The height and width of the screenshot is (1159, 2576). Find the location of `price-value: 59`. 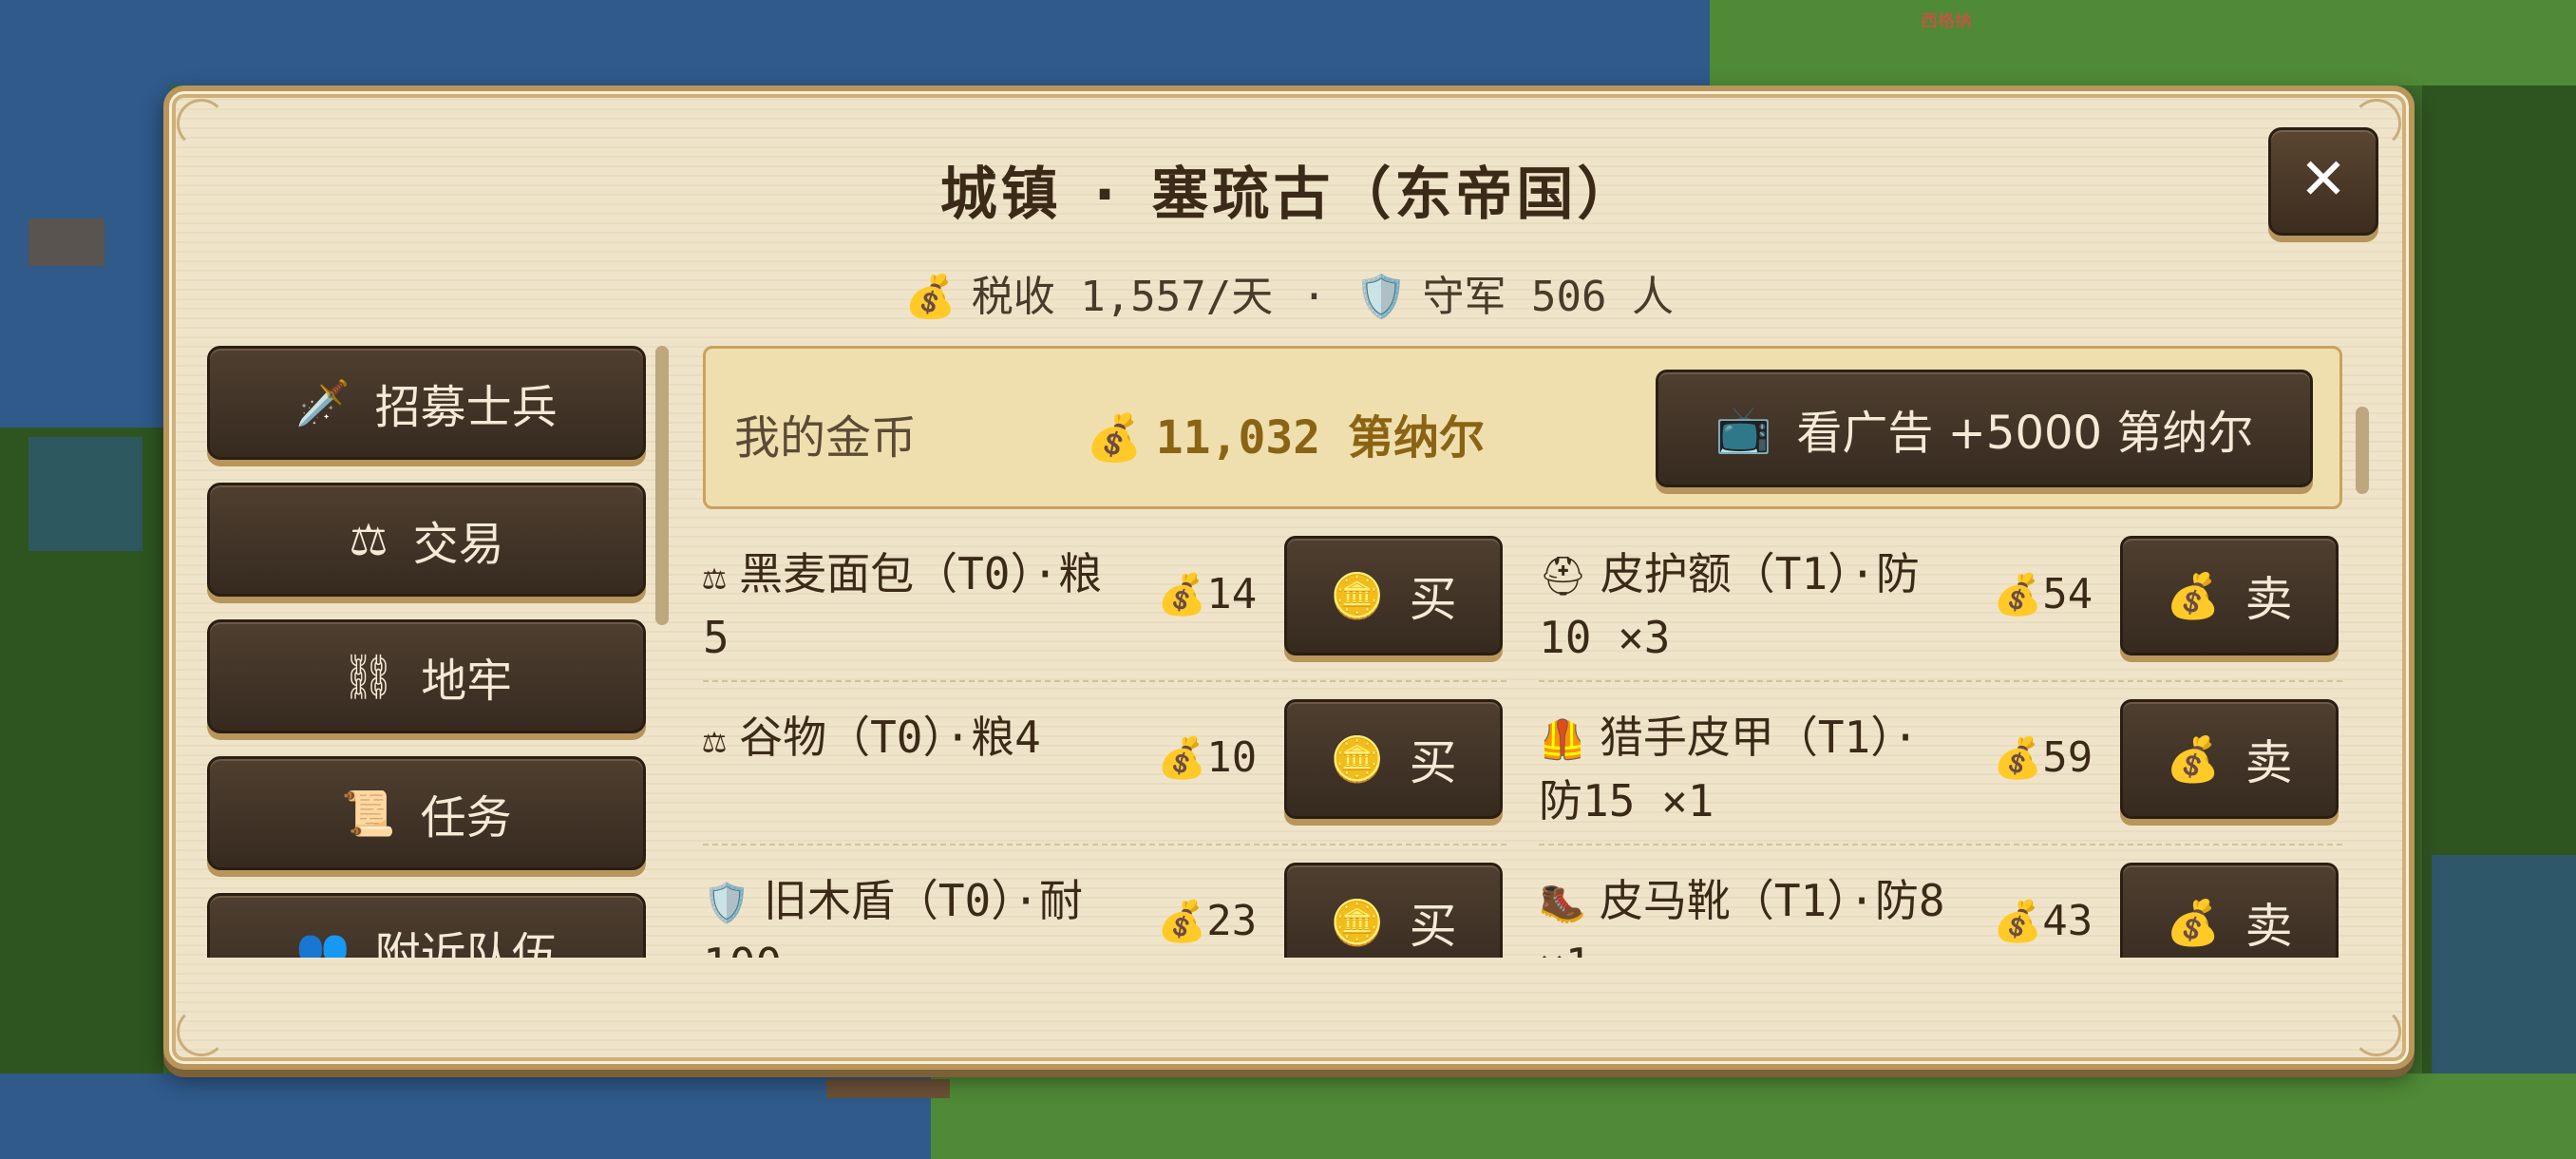

price-value: 59 is located at coordinates (2067, 757).